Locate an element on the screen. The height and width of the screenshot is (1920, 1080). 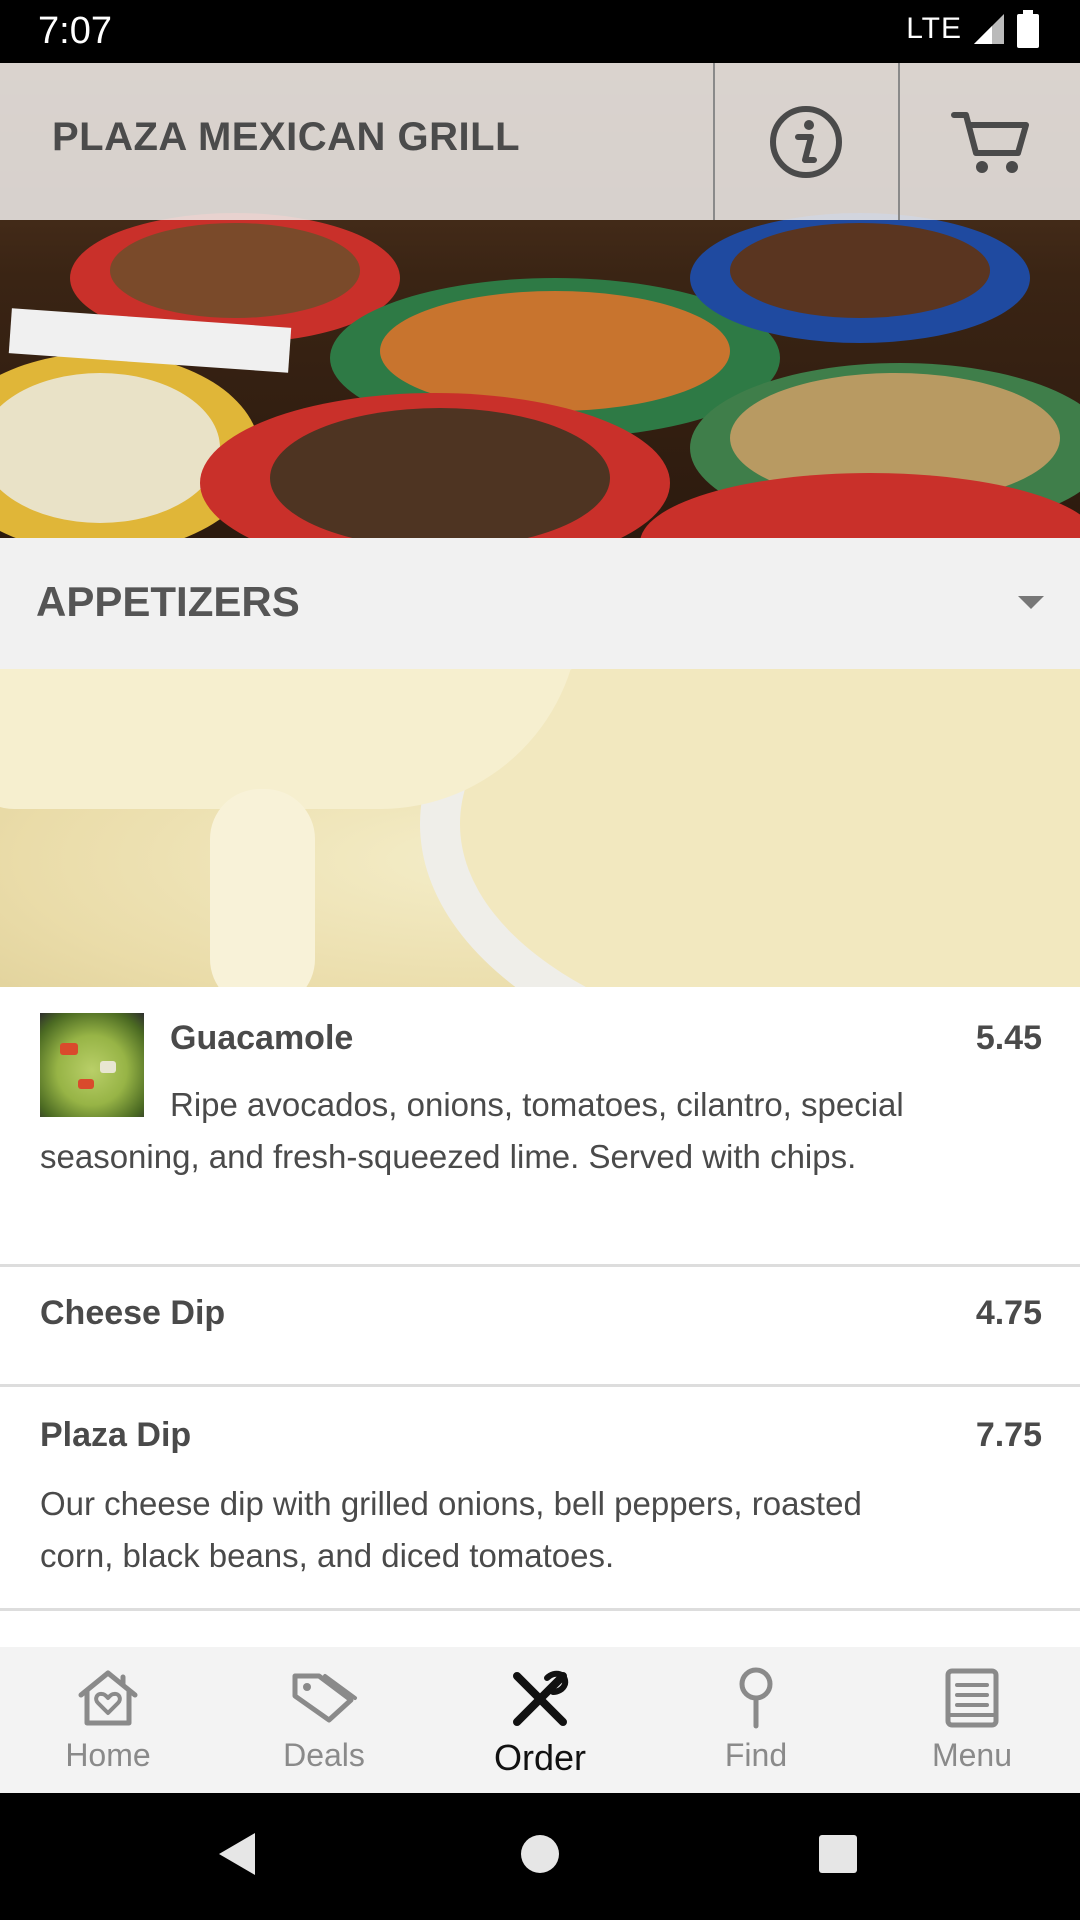
item-price: 4.75 is located at coordinates (1008, 1313).